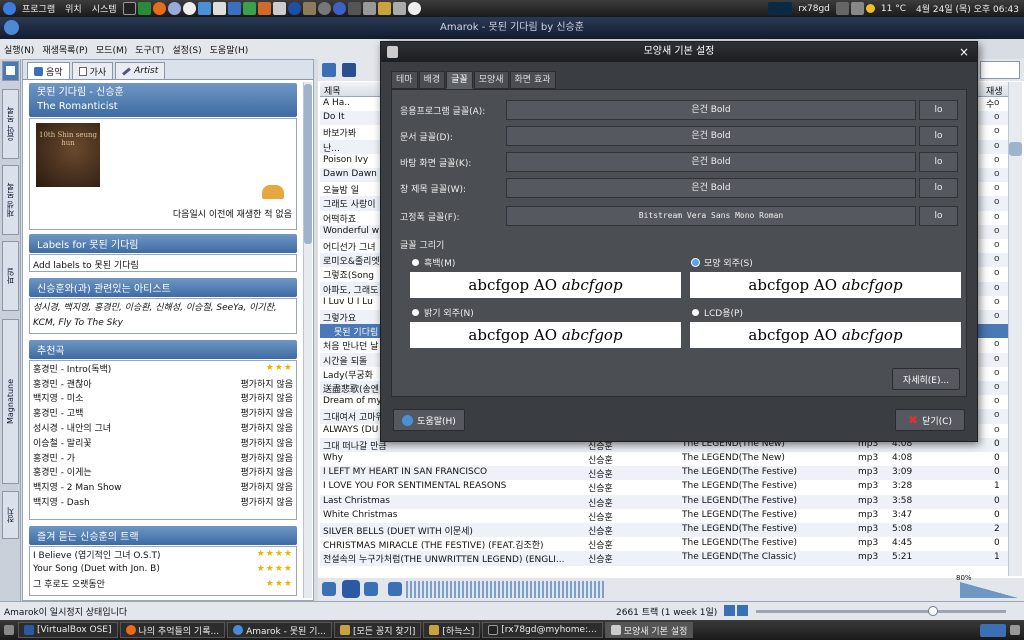 This screenshot has height=640, width=1024. I want to click on suggestion-row: 홍경민 - 이게는 평가하지 않음, so click(163, 472).